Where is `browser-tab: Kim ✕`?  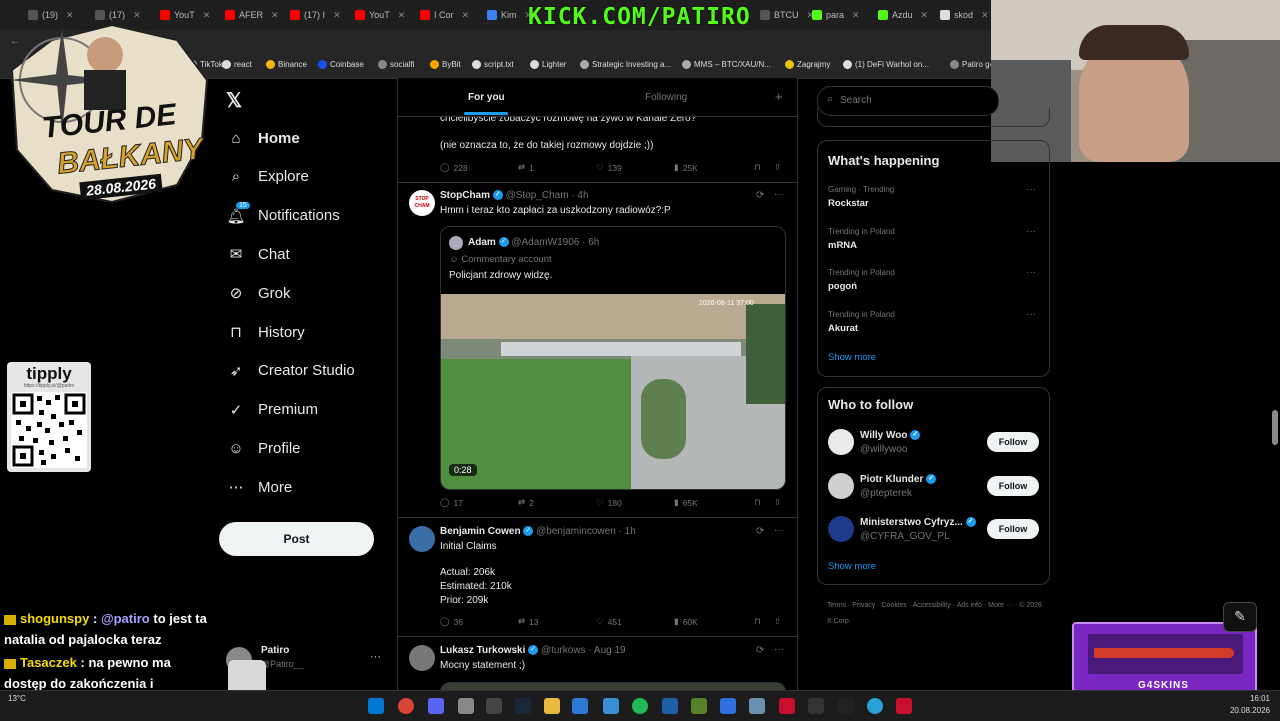 browser-tab: Kim ✕ is located at coordinates (509, 15).